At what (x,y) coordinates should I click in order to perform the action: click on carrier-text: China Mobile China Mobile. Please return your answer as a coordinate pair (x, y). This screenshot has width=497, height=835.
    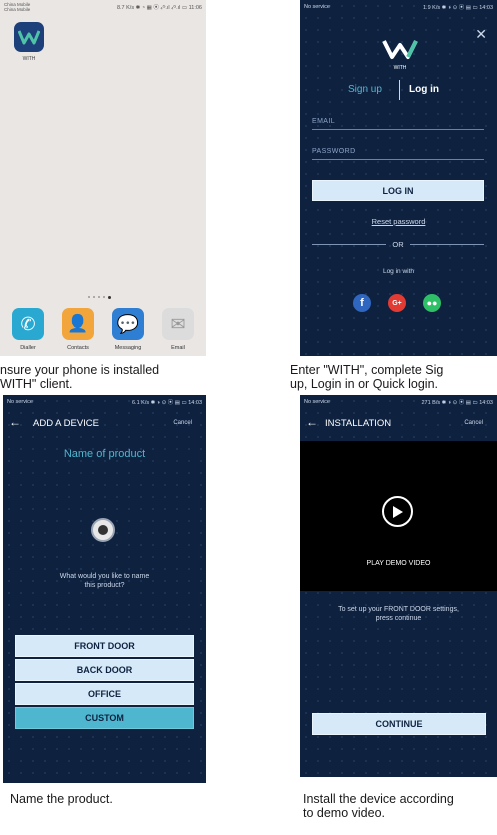
    Looking at the image, I should click on (17, 7).